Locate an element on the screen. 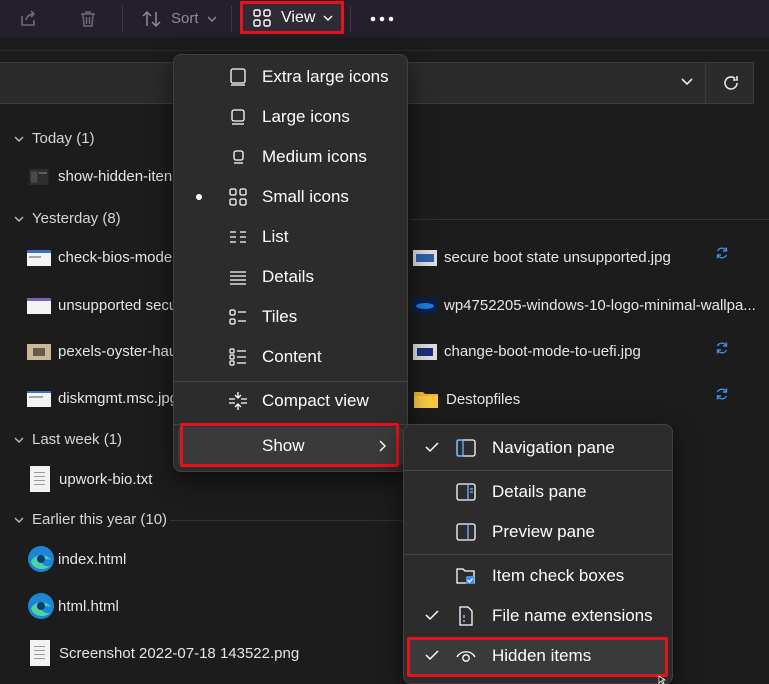 This screenshot has width=769, height=684. file-name: index.html is located at coordinates (92, 559).